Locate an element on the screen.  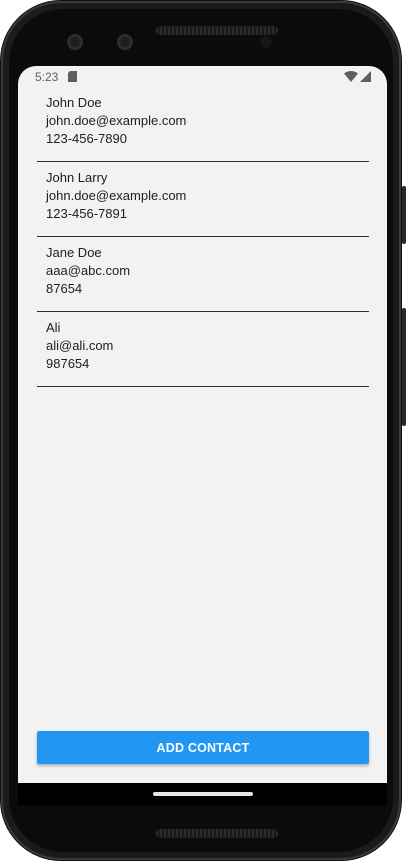
contact-name: Ali is located at coordinates (53, 327).